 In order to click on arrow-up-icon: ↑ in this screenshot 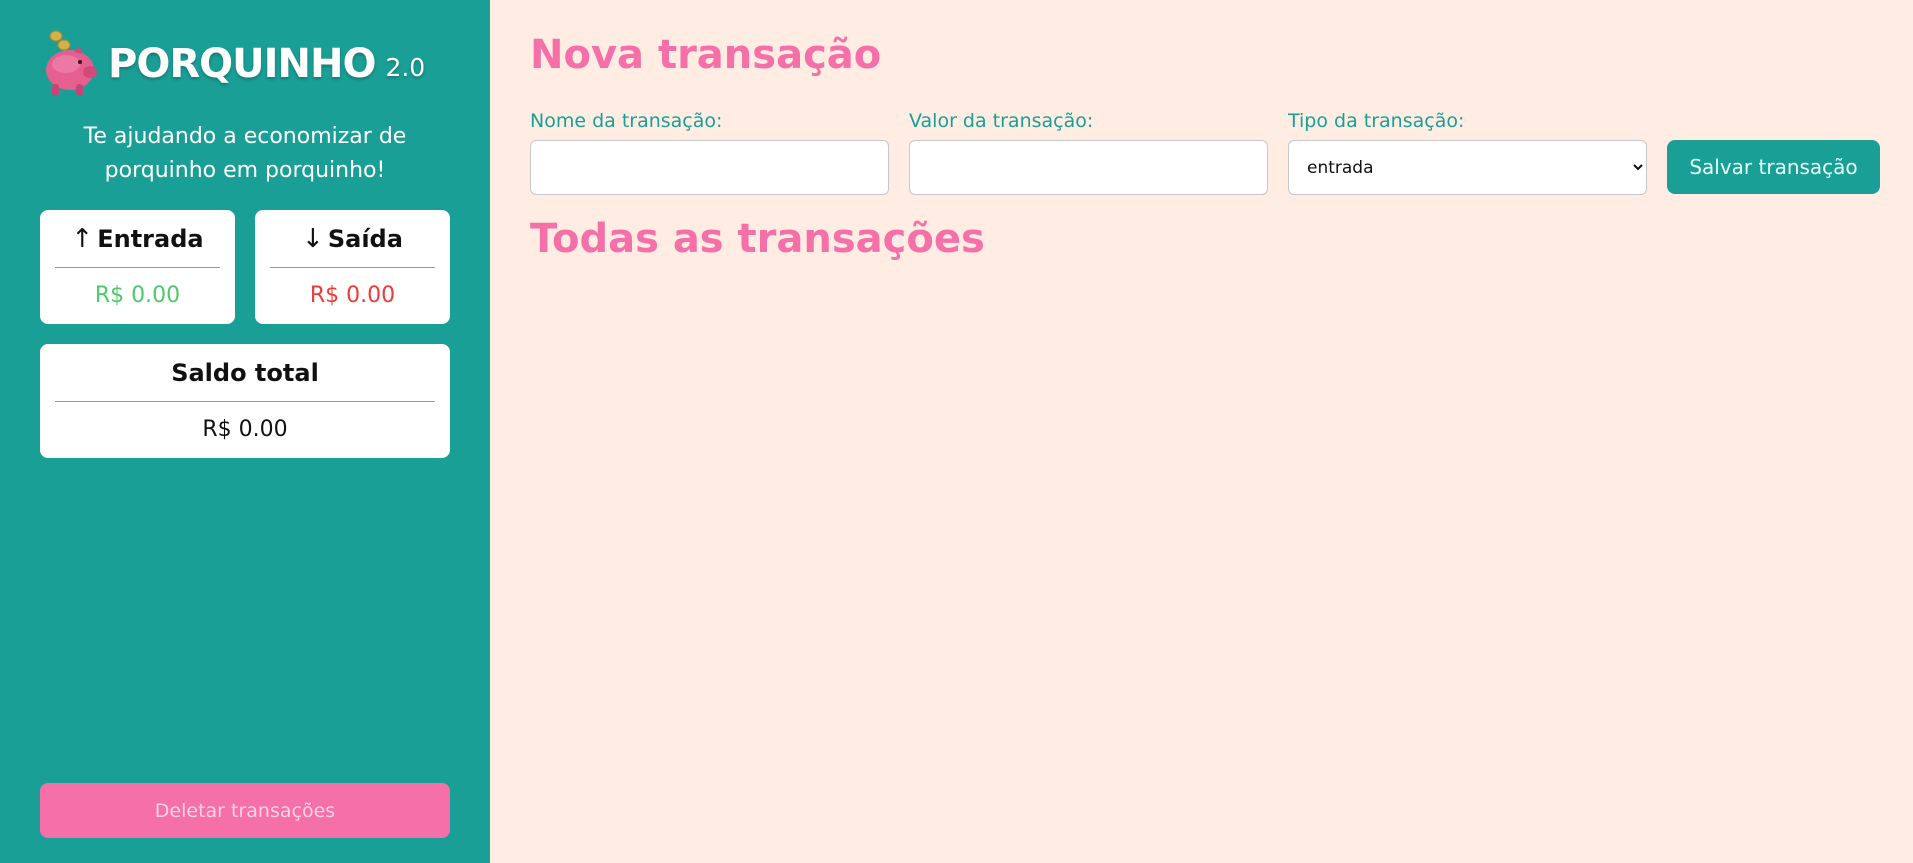, I will do `click(82, 238)`.